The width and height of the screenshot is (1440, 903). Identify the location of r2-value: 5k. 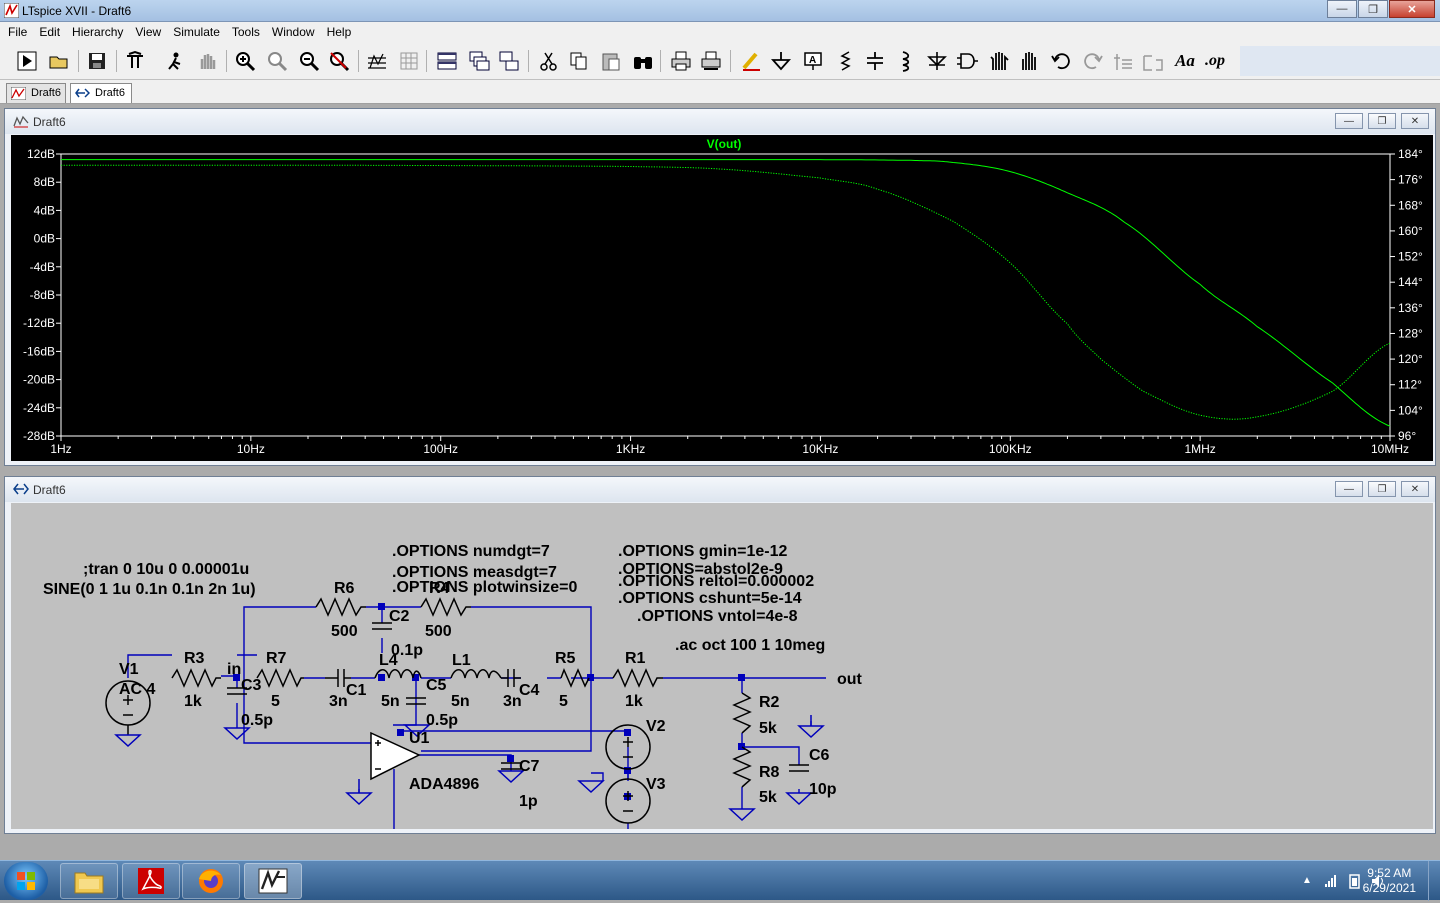
(768, 728).